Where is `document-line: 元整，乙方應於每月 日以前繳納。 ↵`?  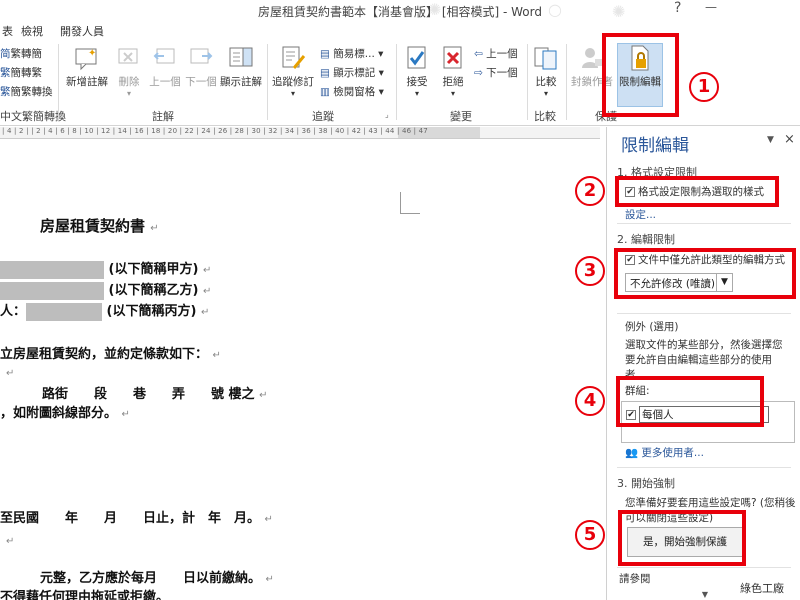
document-line: 元整，乙方應於每月 日以前繳納。 ↵ is located at coordinates (157, 578).